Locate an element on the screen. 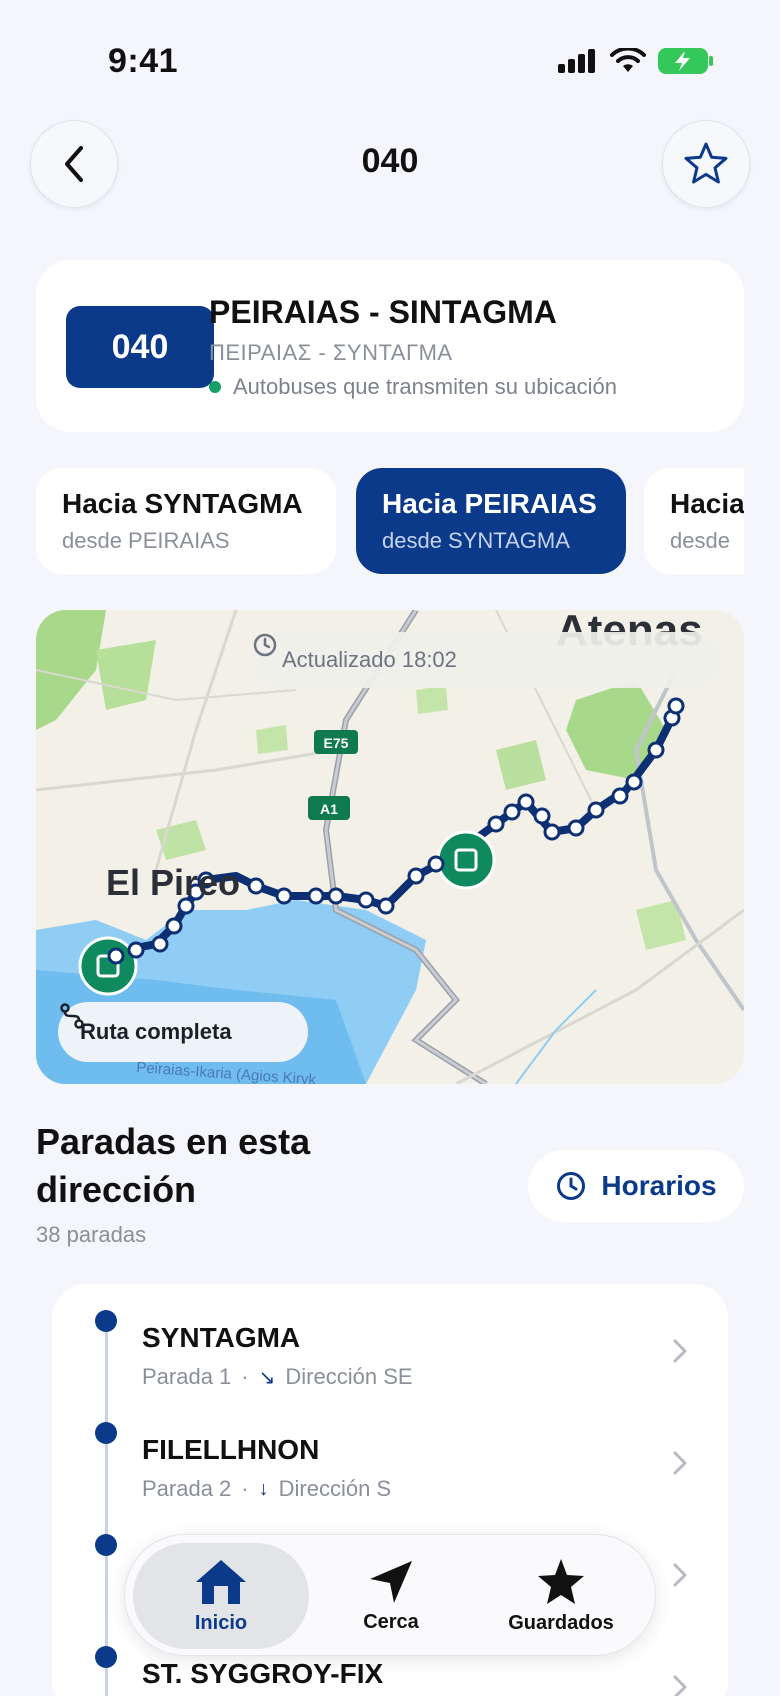 The image size is (780, 1696). stops-section-title: Paradas en esta dirección is located at coordinates (173, 1165).